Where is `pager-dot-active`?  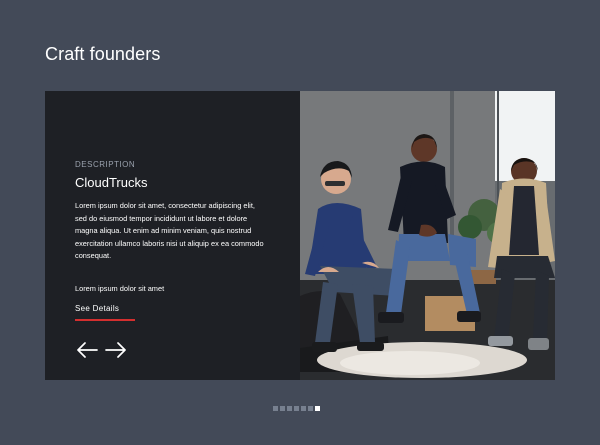
pager-dot-active is located at coordinates (317, 408).